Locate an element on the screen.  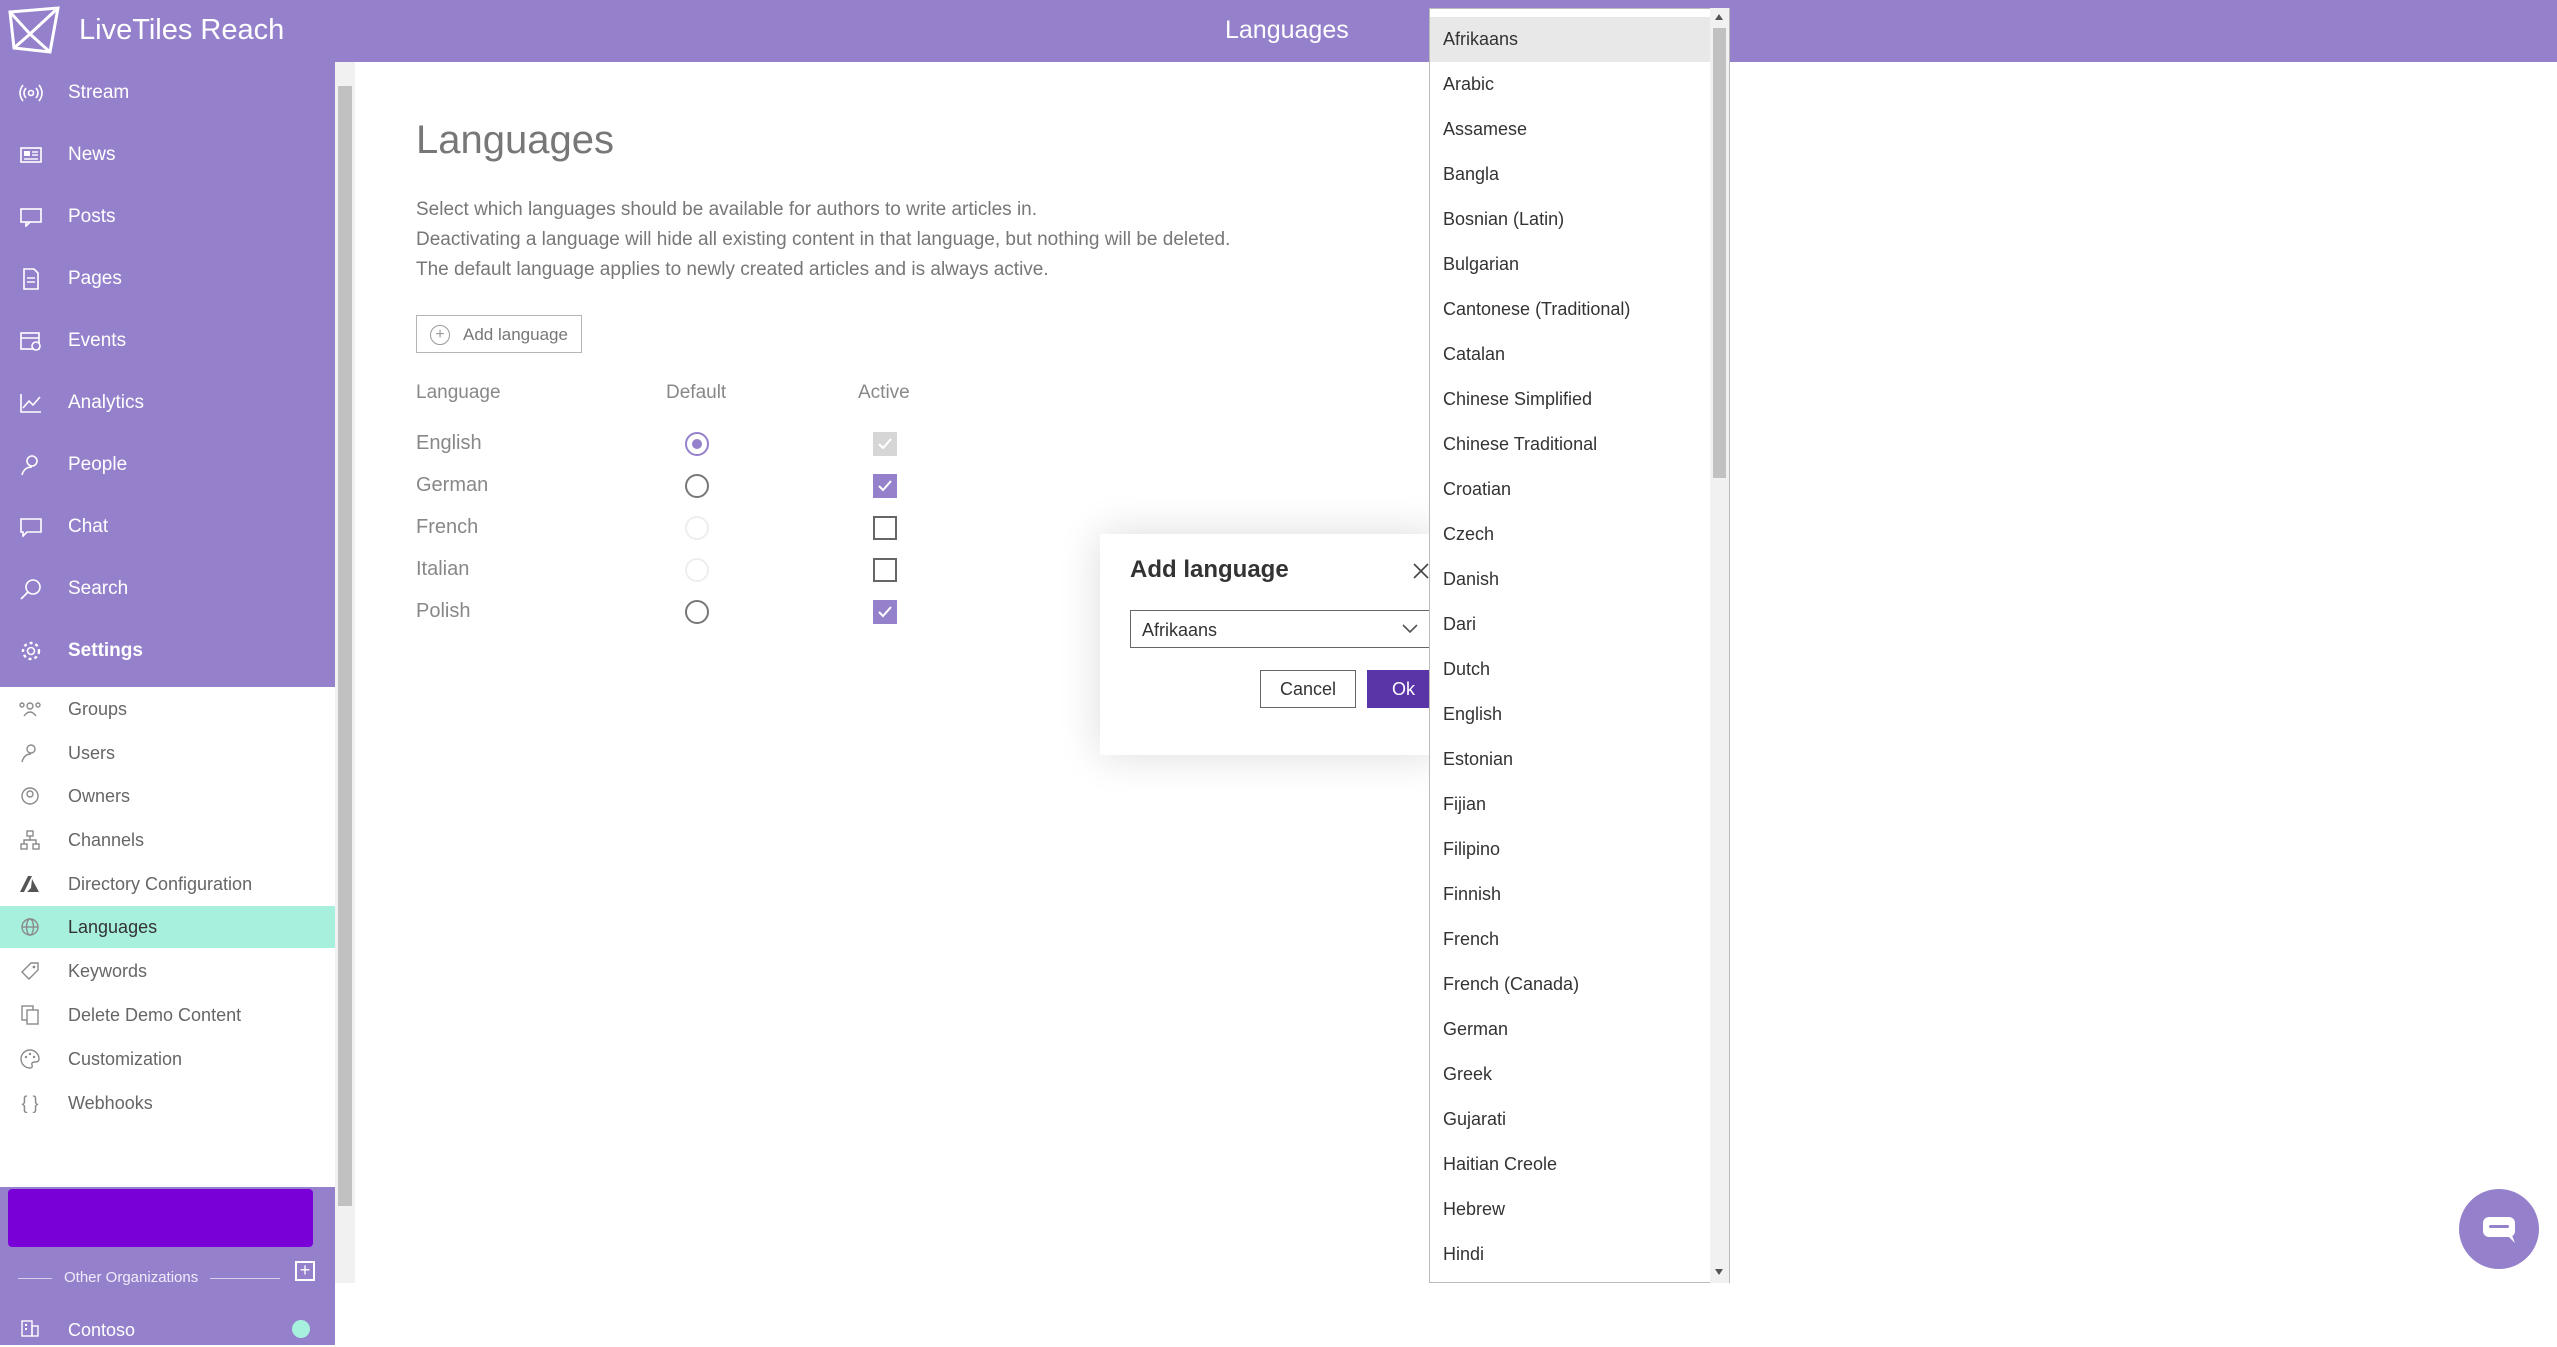
language-option: Bosnian (Latin) is located at coordinates (1571, 219).